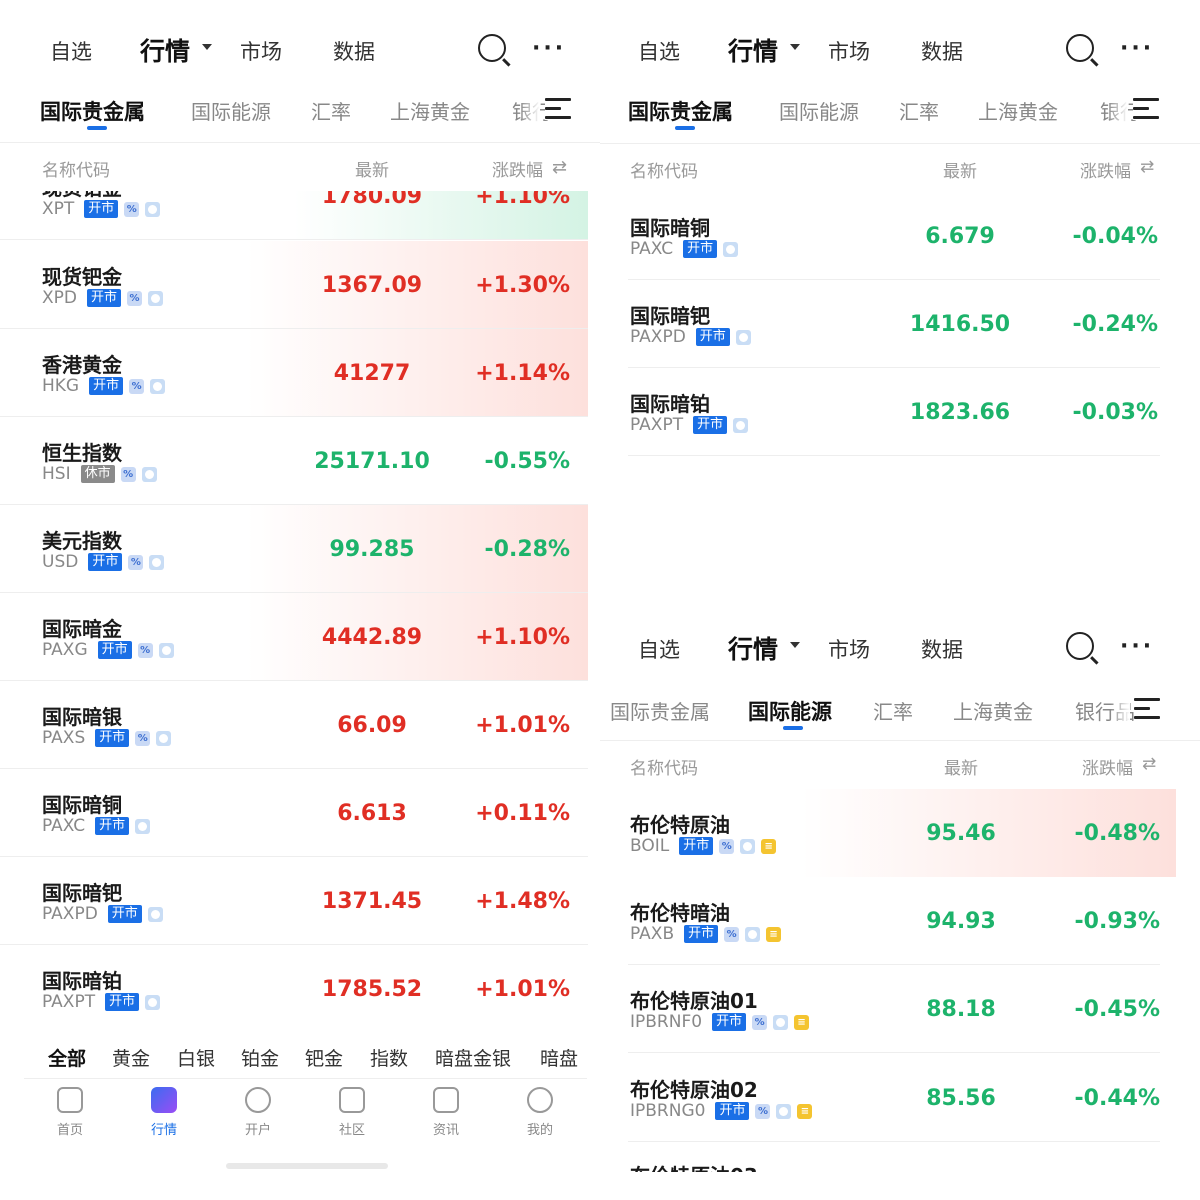  I want to click on home-indicator, so click(307, 1166).